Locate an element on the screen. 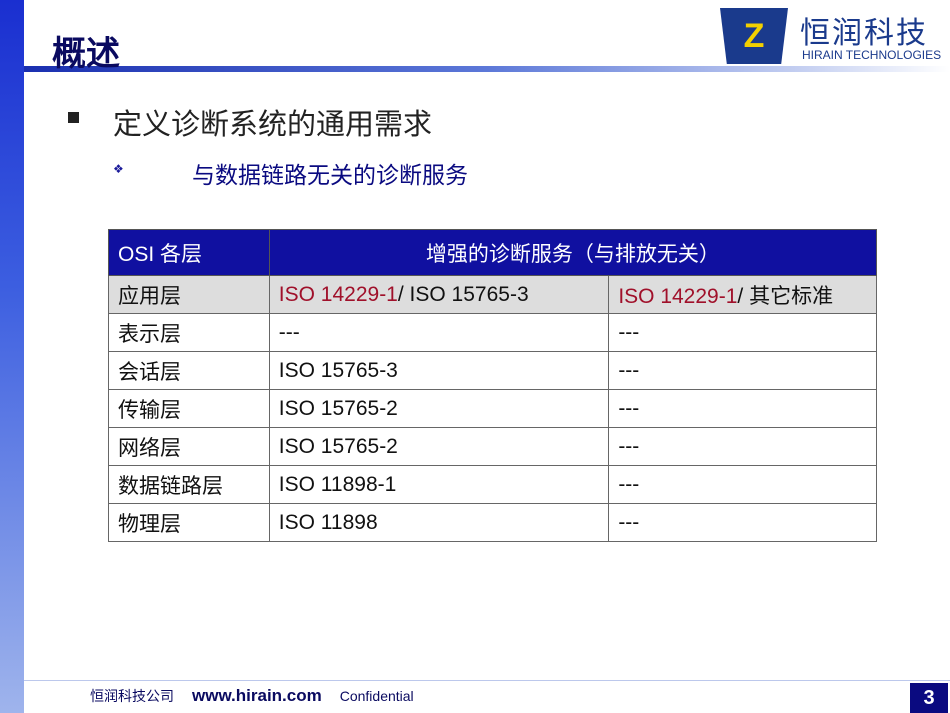  standard-cell: ISO 14229-1/ ISO 15765-3 is located at coordinates (439, 294).